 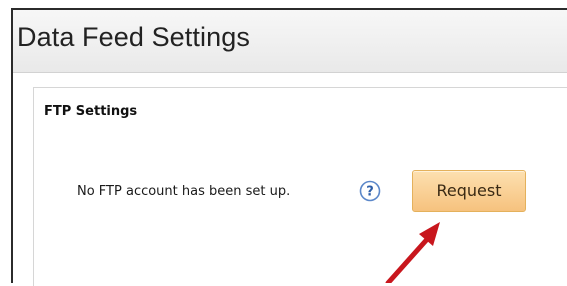 What do you see at coordinates (91, 111) in the screenshot?
I see `section-title: FTP Settings` at bounding box center [91, 111].